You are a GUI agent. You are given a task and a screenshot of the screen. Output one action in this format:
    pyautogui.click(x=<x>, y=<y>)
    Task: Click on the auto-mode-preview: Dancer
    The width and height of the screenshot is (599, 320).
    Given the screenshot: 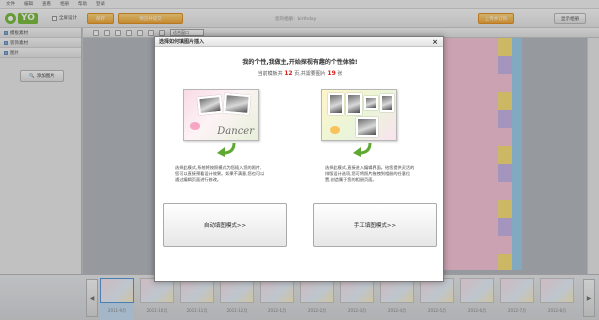 What is the action you would take?
    pyautogui.click(x=221, y=115)
    